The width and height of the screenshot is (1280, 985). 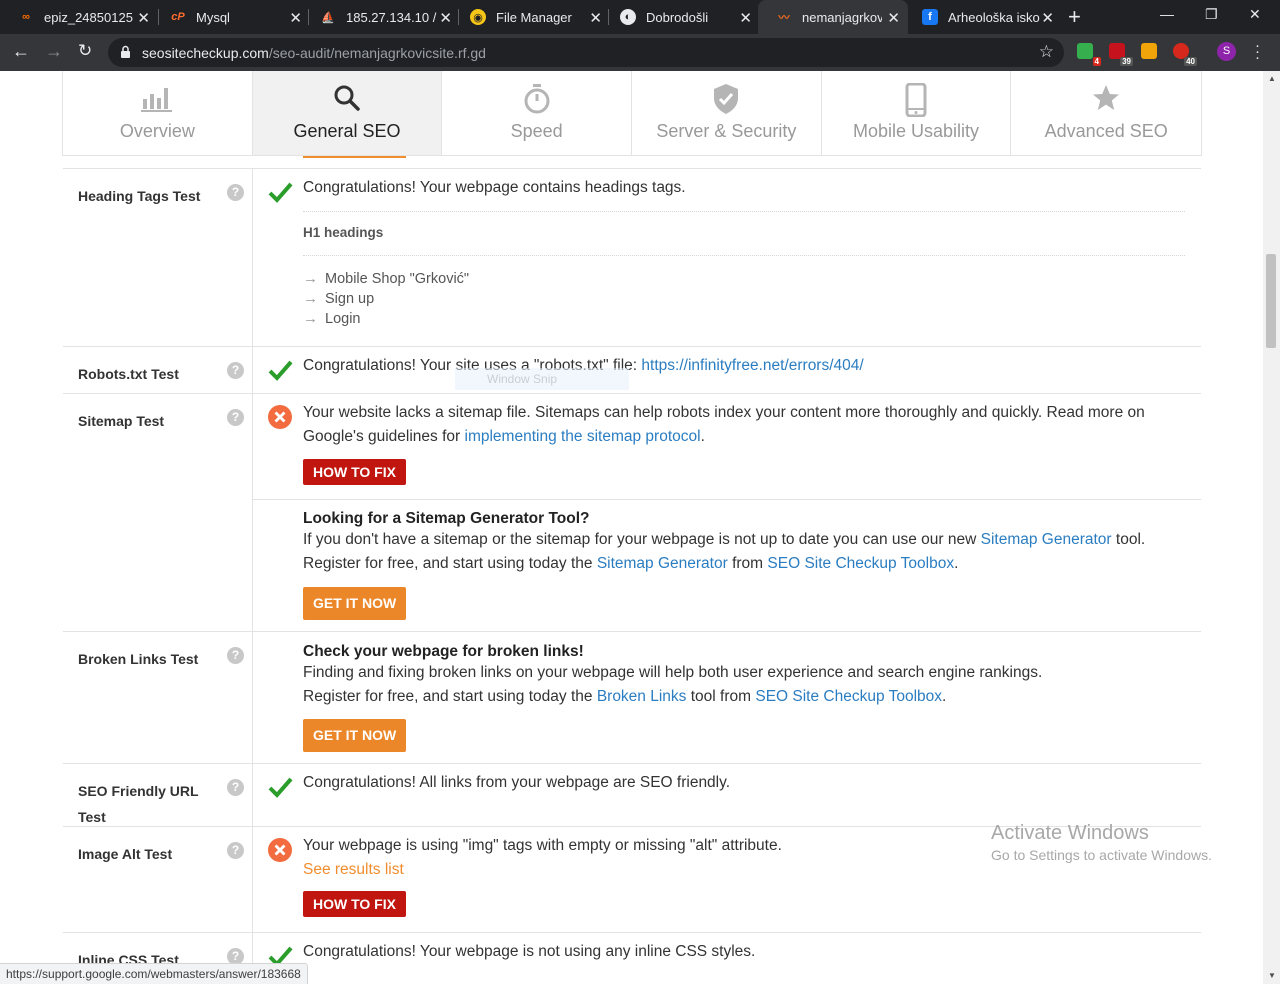 What do you see at coordinates (930, 17) in the screenshot?
I see `facebook-icon: f` at bounding box center [930, 17].